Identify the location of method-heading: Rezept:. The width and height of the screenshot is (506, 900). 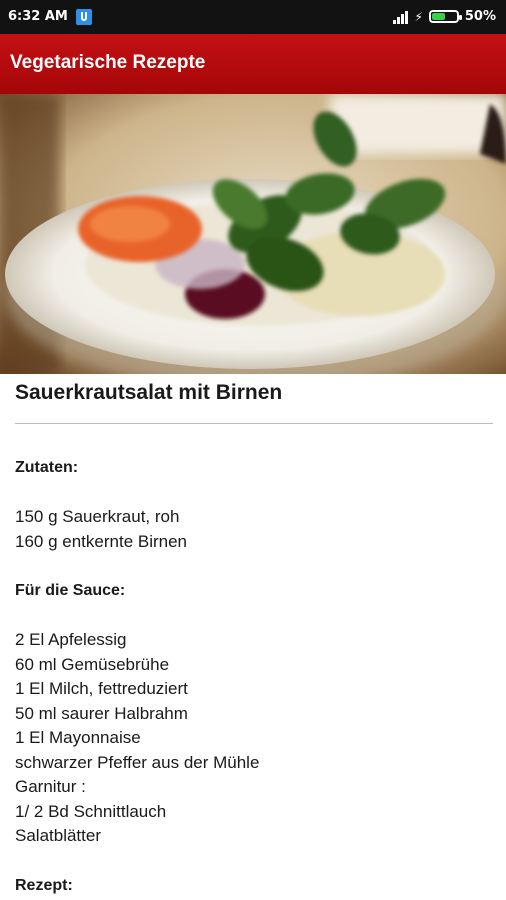
(44, 885).